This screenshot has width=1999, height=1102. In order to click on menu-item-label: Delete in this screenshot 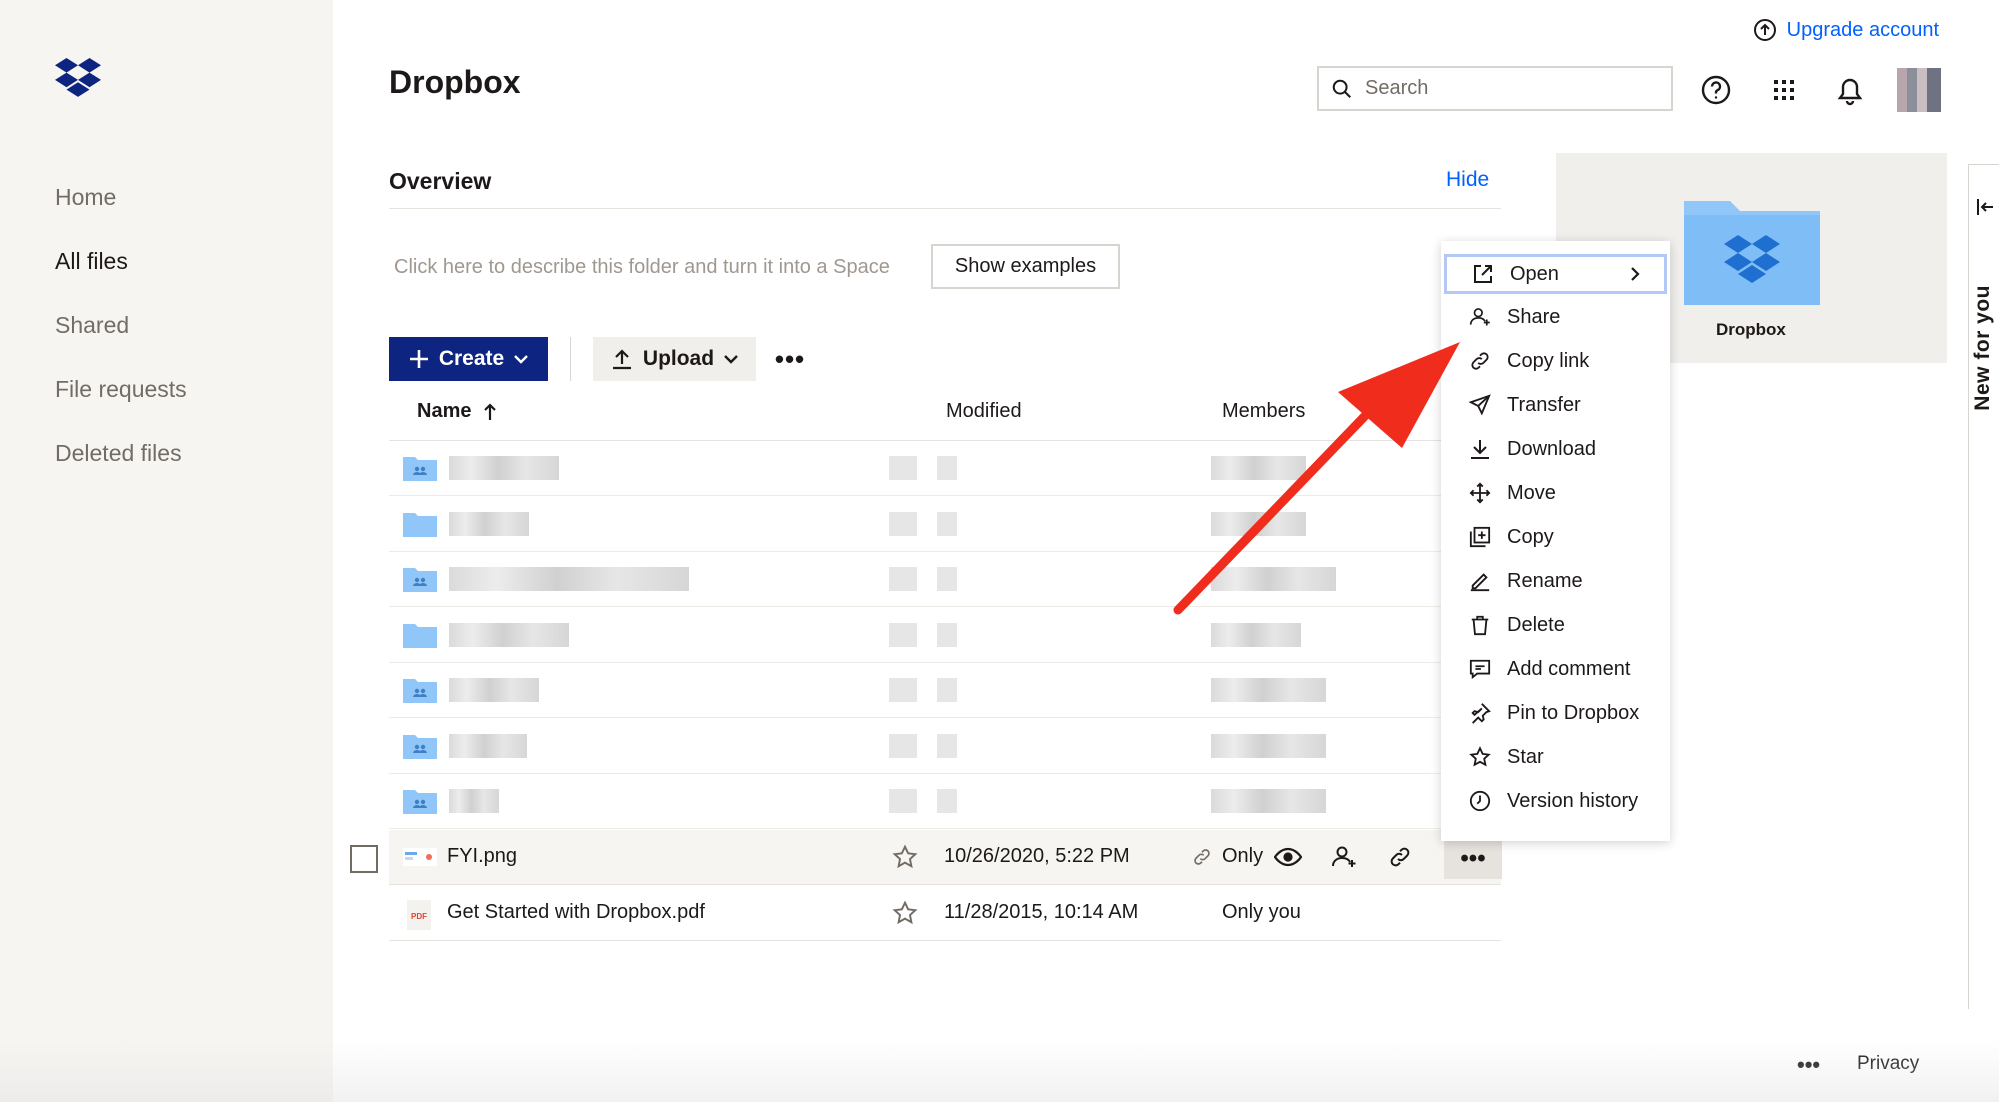, I will do `click(1536, 624)`.